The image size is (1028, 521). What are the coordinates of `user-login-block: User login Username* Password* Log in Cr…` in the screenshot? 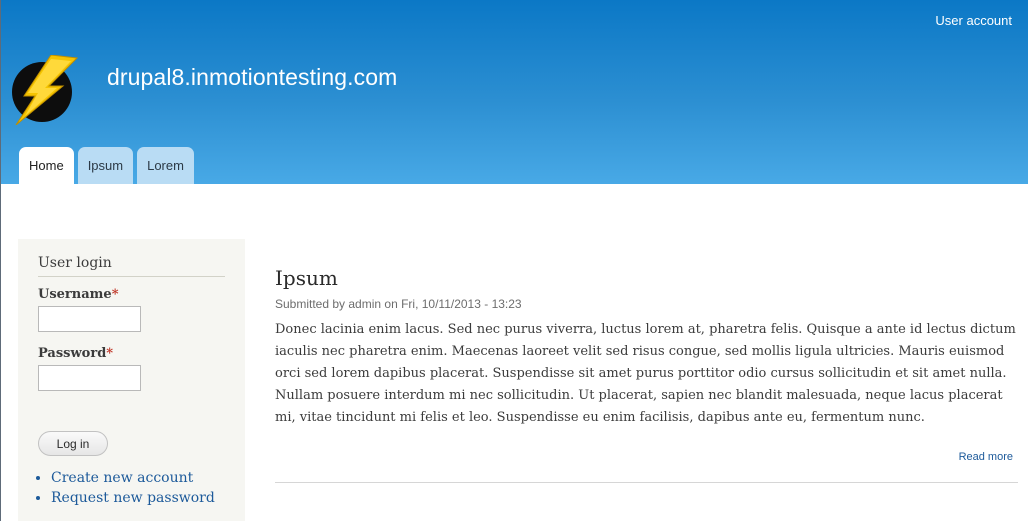 It's located at (131, 380).